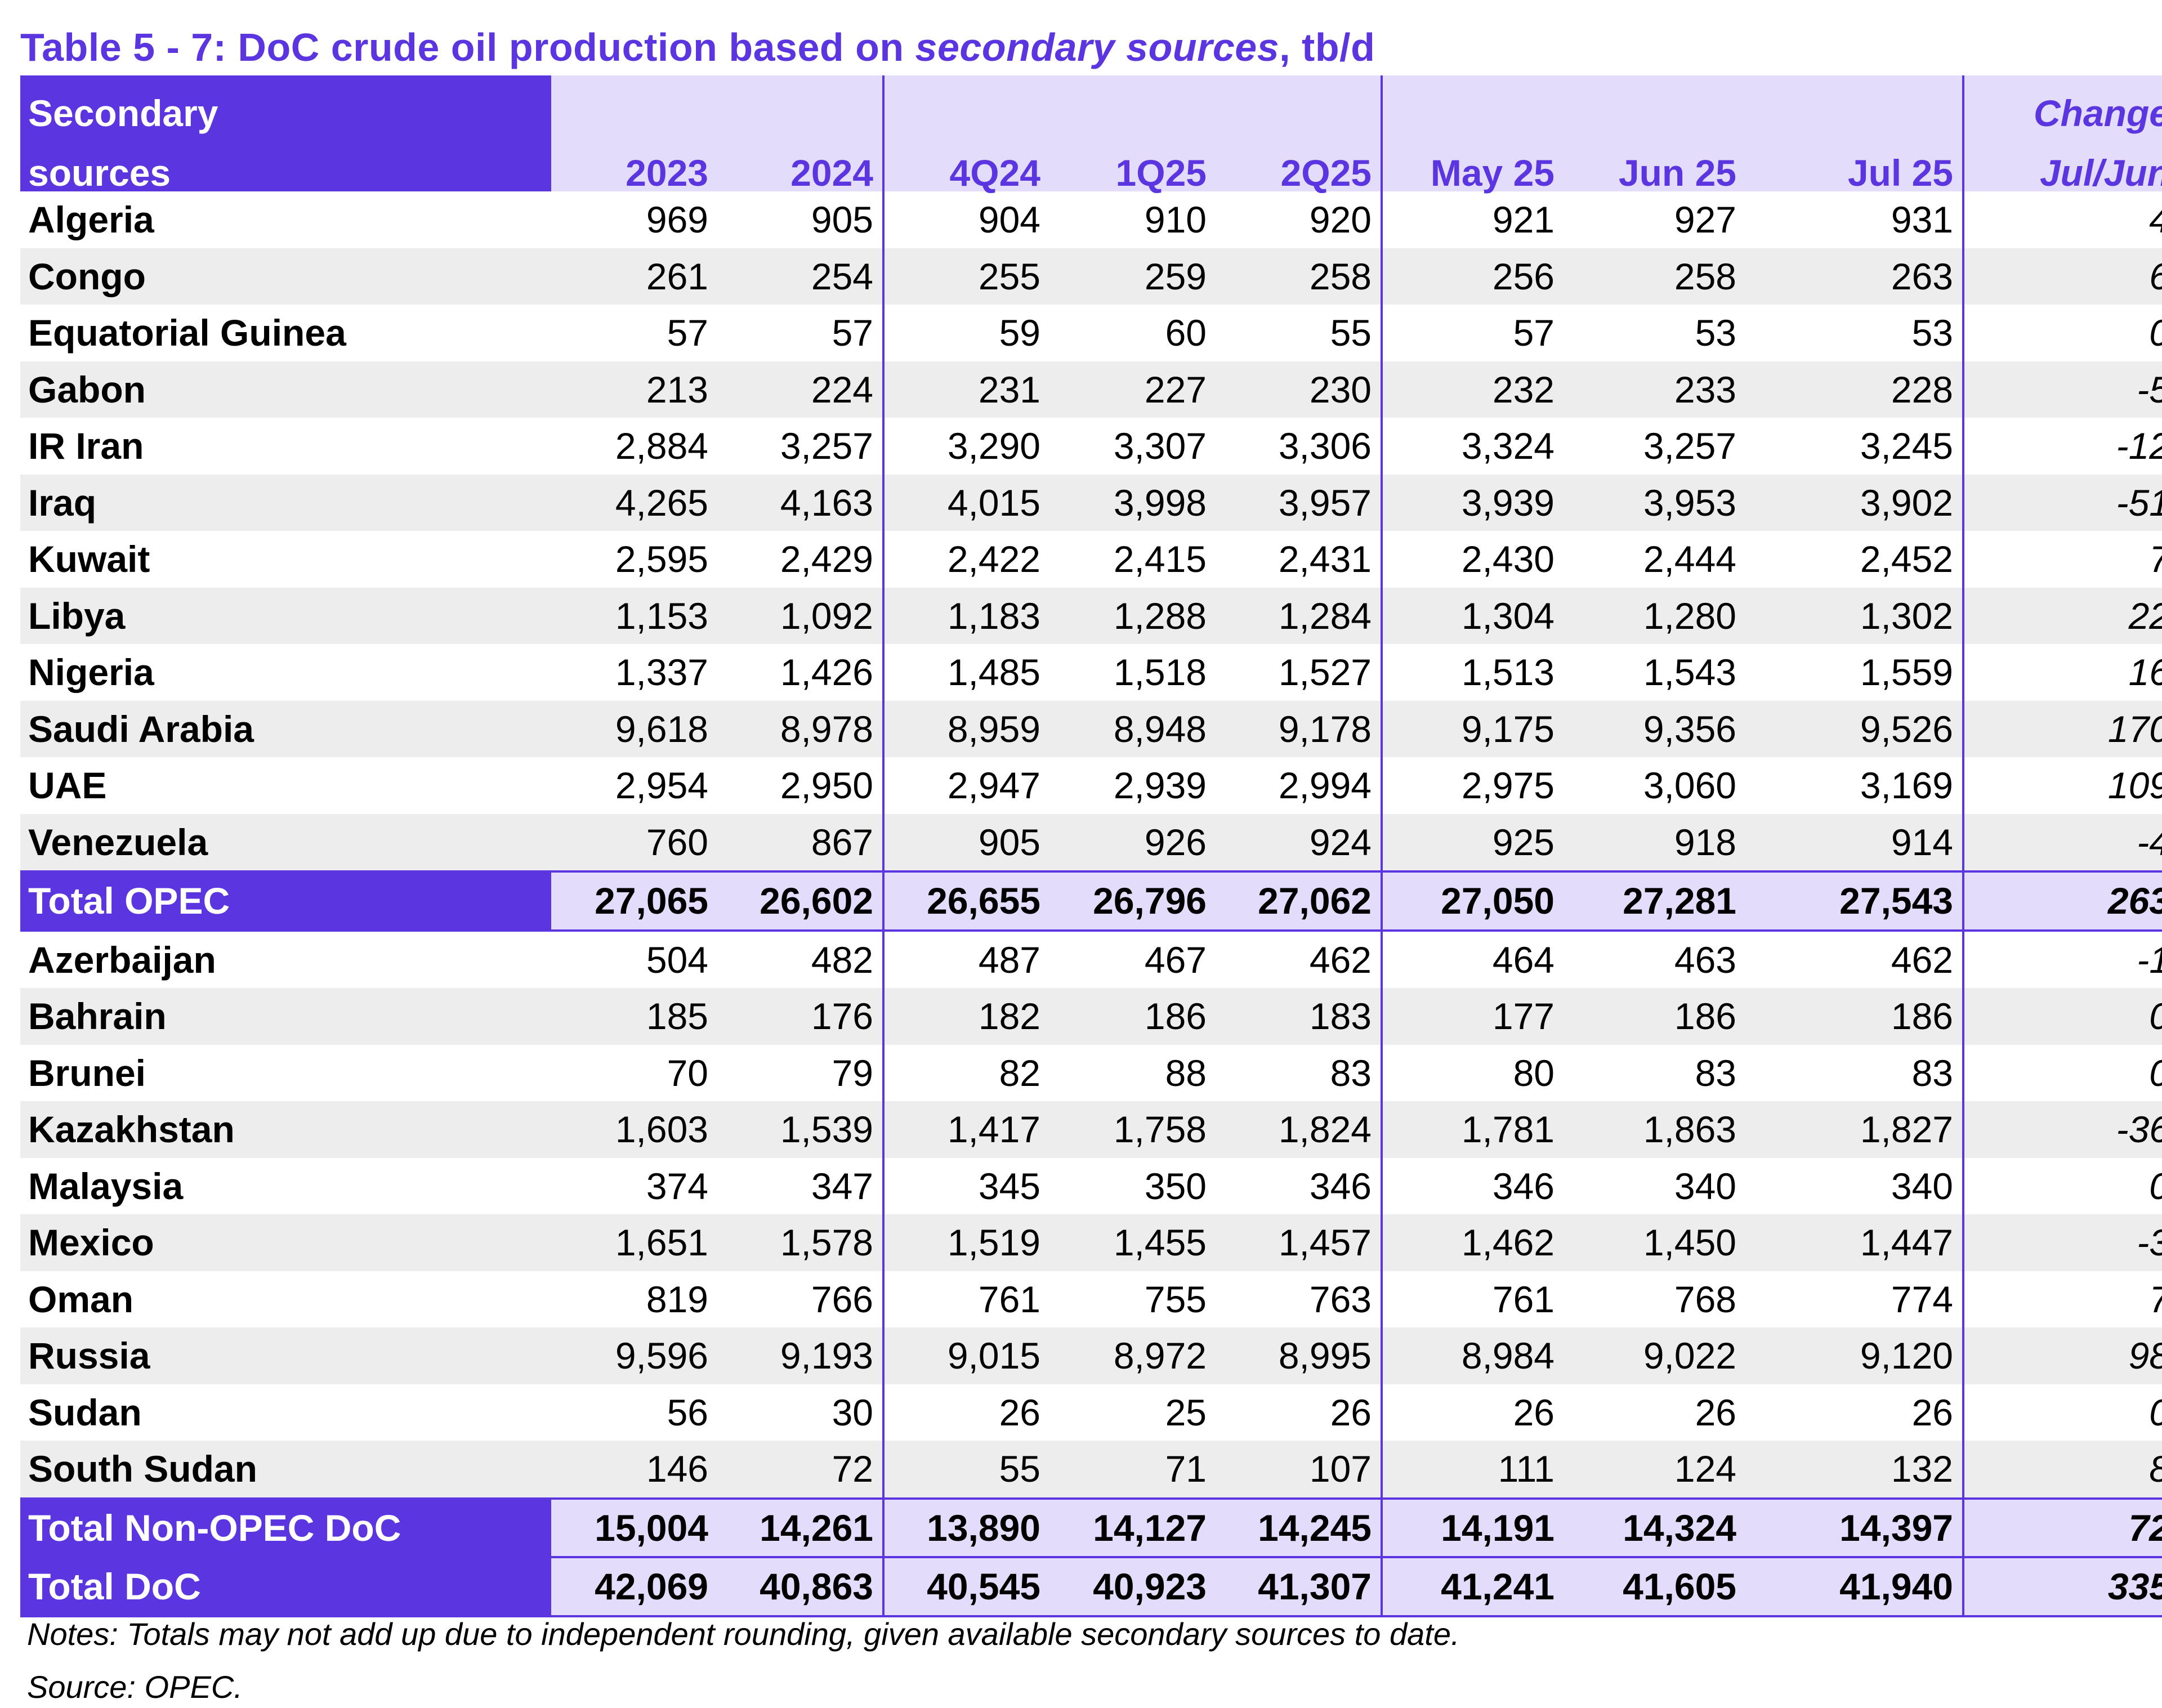 This screenshot has width=2162, height=1708. I want to click on table-cell: 9,022, so click(1654, 1356).